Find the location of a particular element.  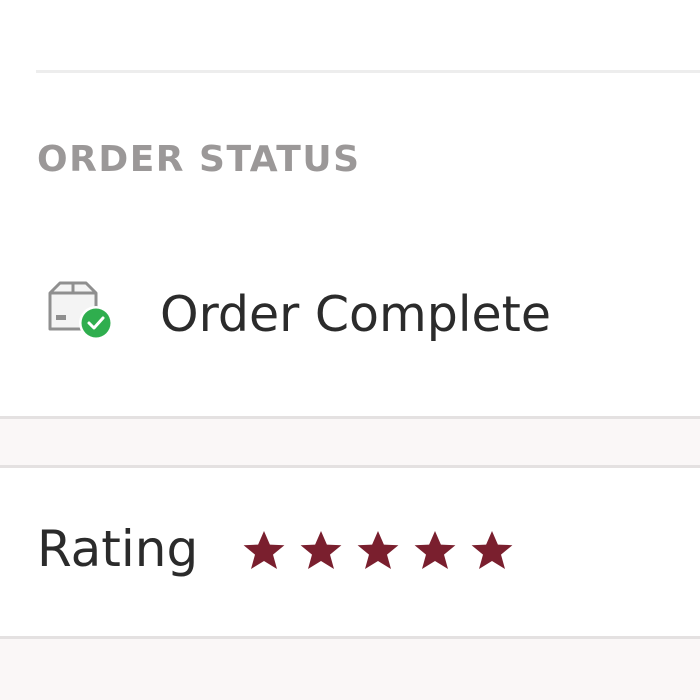

rating-label: Rating is located at coordinates (118, 549).